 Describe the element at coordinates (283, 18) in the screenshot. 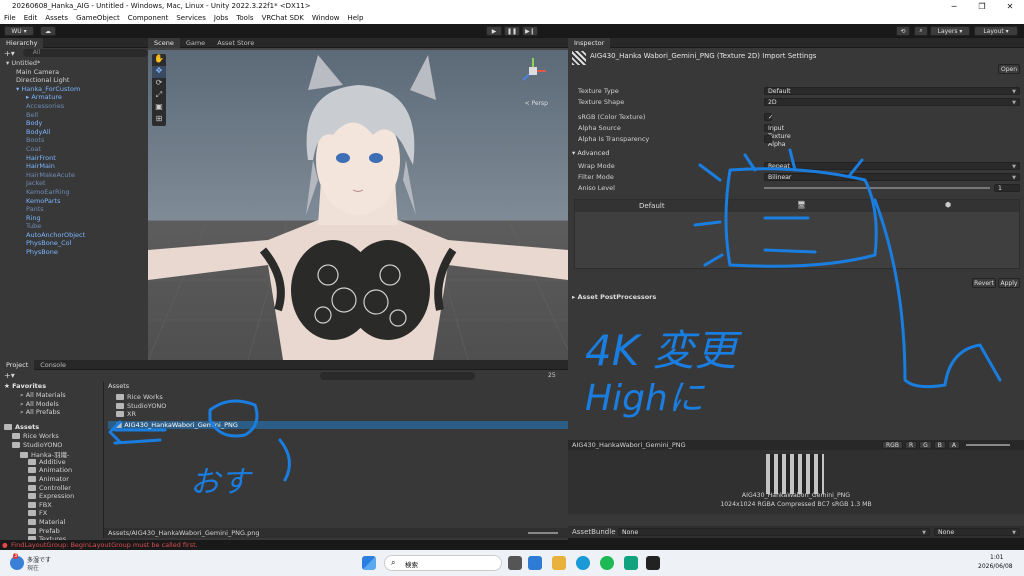

I see `menu-vrchat-sdk: VRChat SDK` at that location.